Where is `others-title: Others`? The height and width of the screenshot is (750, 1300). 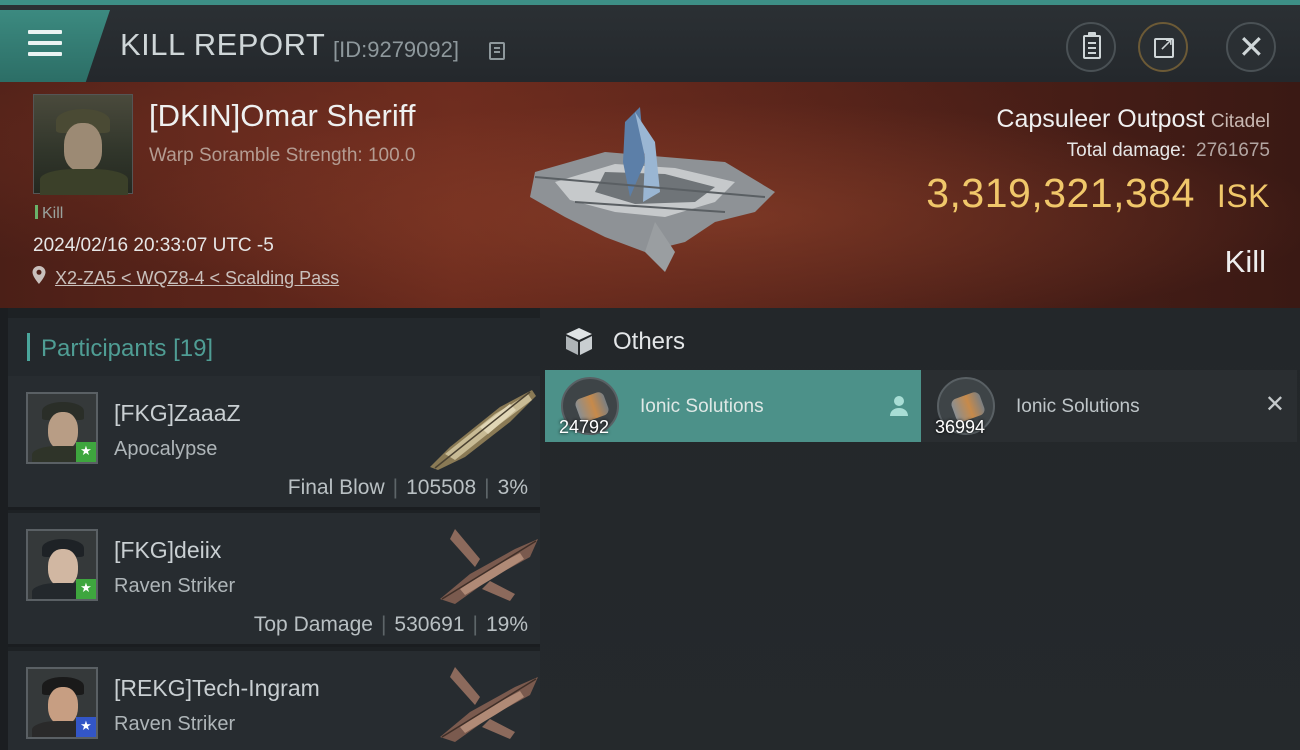 others-title: Others is located at coordinates (649, 341).